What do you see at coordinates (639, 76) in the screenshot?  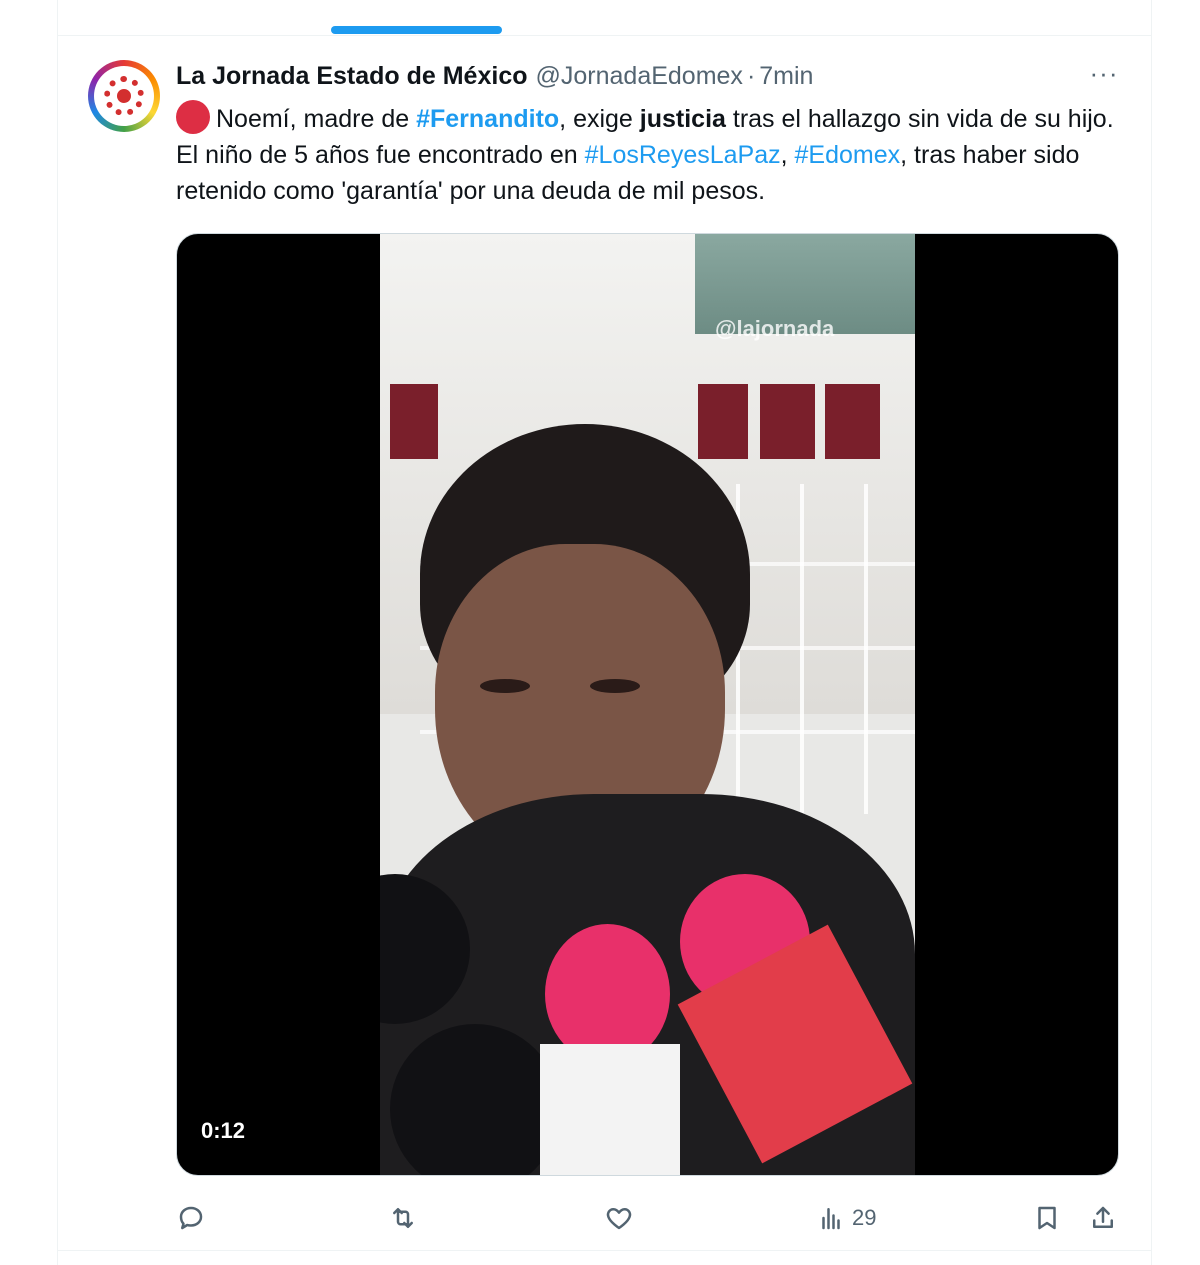 I see `author-handle: @JornadaEdomex` at bounding box center [639, 76].